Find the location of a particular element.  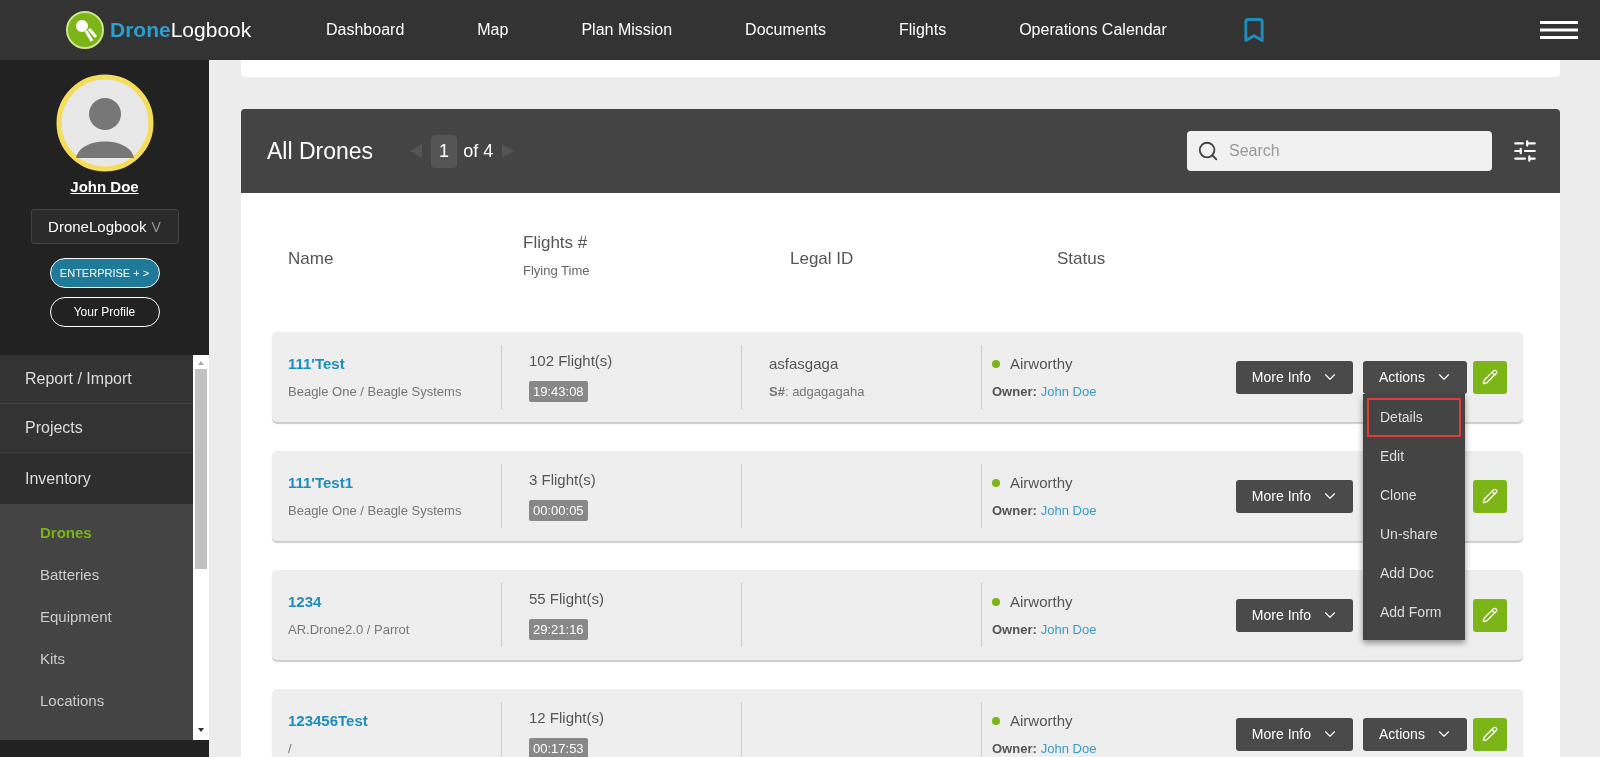

legal-id: asfasgaga is located at coordinates (804, 363).